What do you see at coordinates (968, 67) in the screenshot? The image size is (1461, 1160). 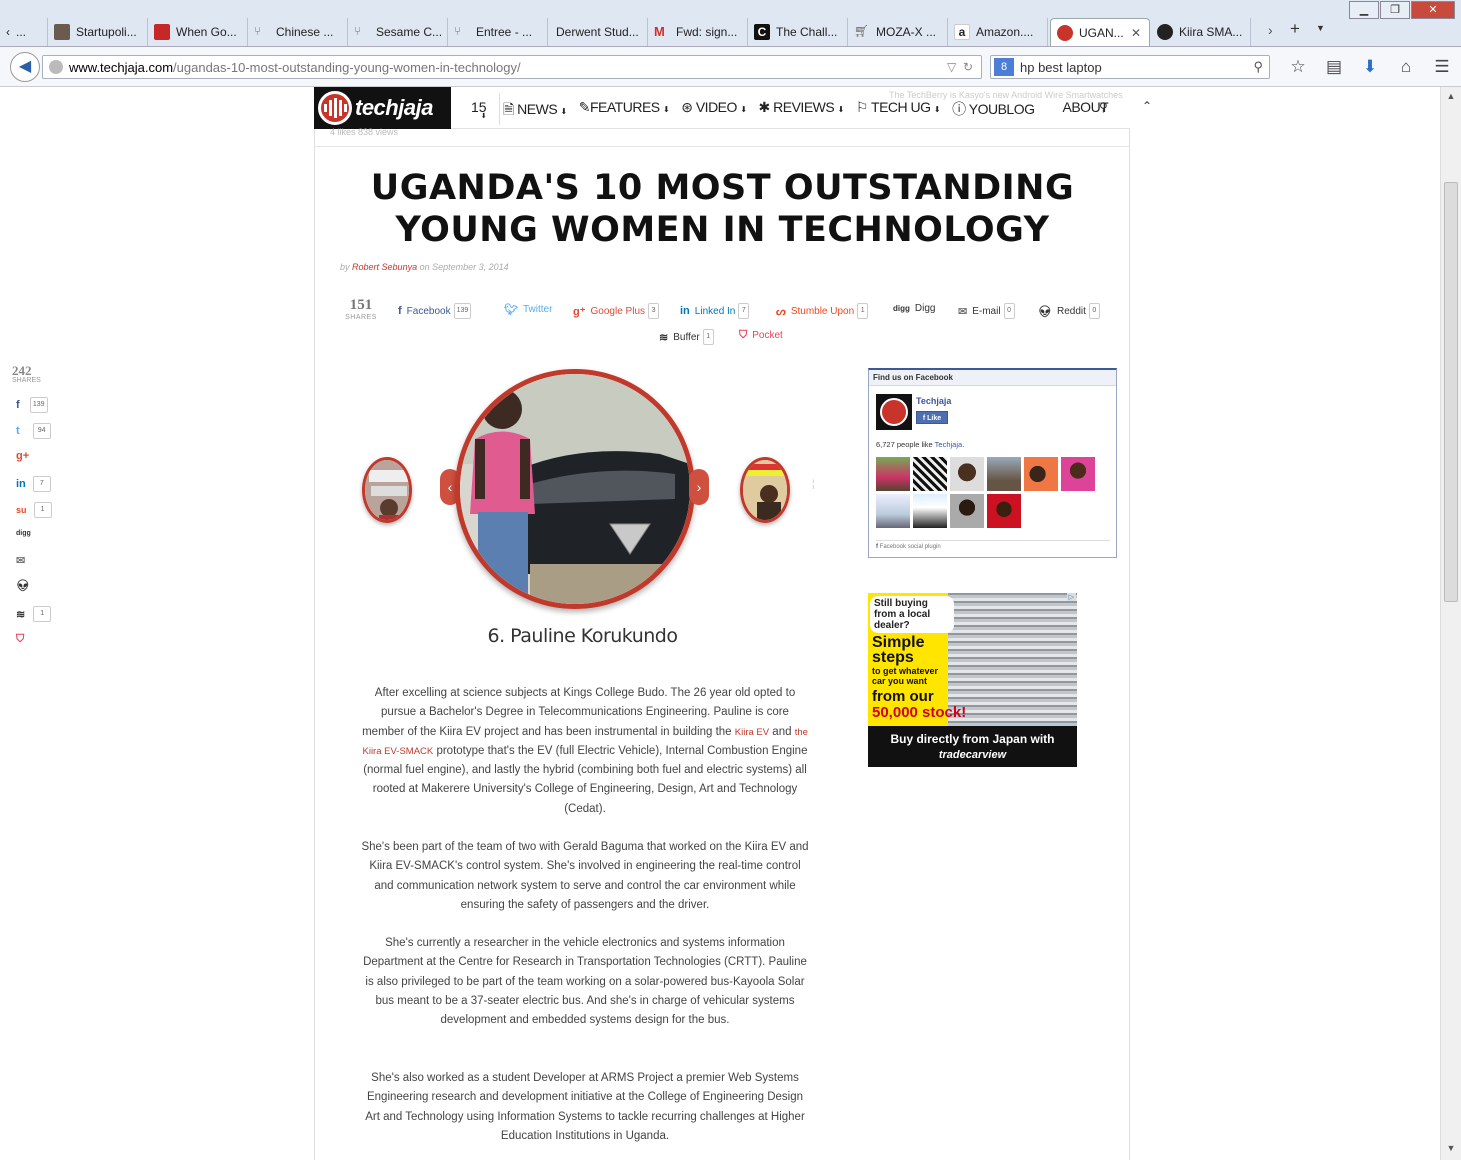 I see `reload-icon: ↻` at bounding box center [968, 67].